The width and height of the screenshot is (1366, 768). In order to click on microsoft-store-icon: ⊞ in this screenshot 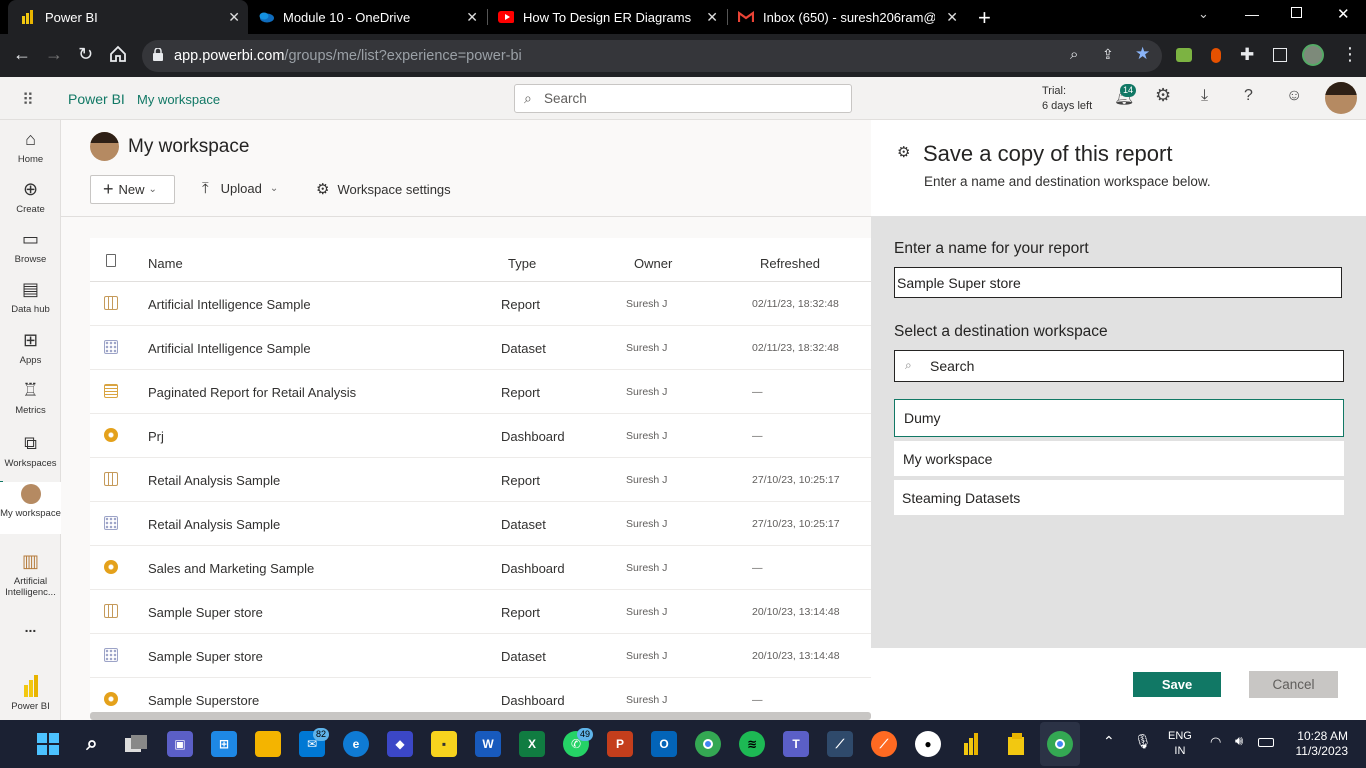, I will do `click(224, 744)`.